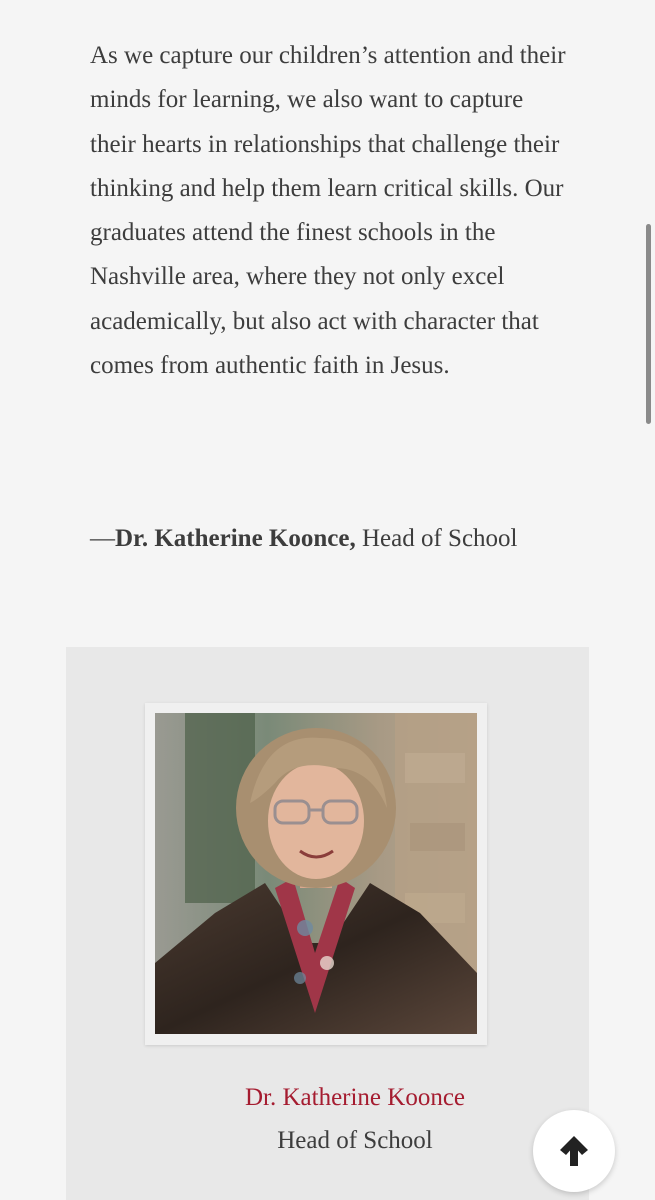  I want to click on portrait-frame, so click(316, 874).